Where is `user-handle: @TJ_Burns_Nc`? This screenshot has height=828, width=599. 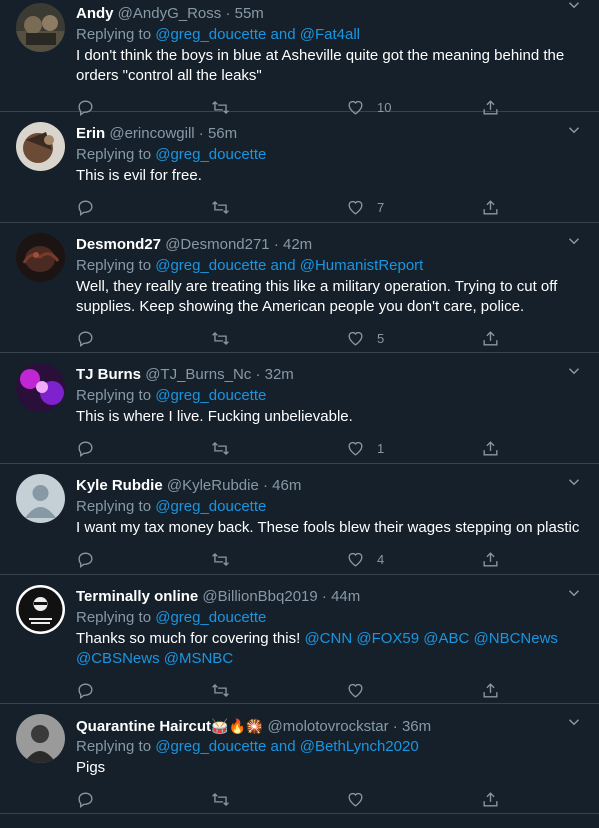 user-handle: @TJ_Burns_Nc is located at coordinates (198, 374).